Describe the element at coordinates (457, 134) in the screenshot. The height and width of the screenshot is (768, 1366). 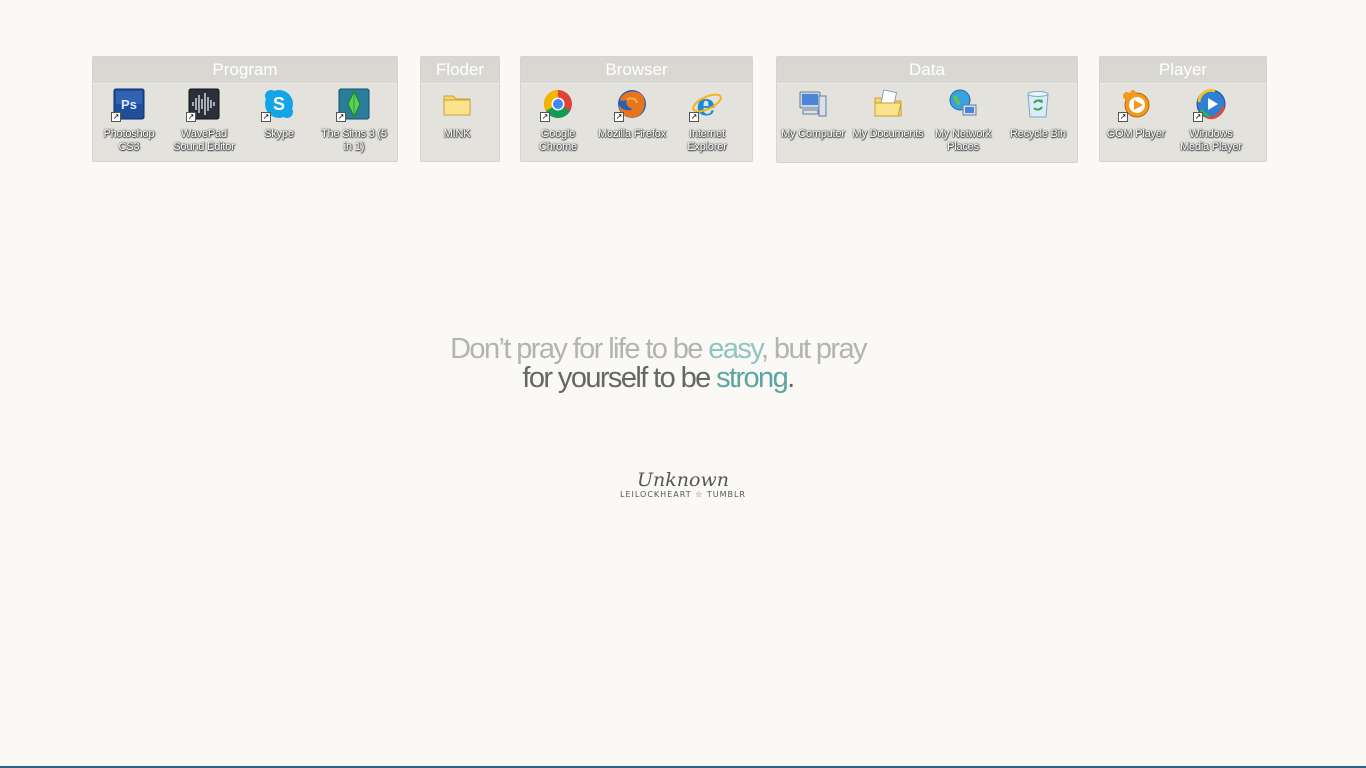
I see `icon-label: MINK` at that location.